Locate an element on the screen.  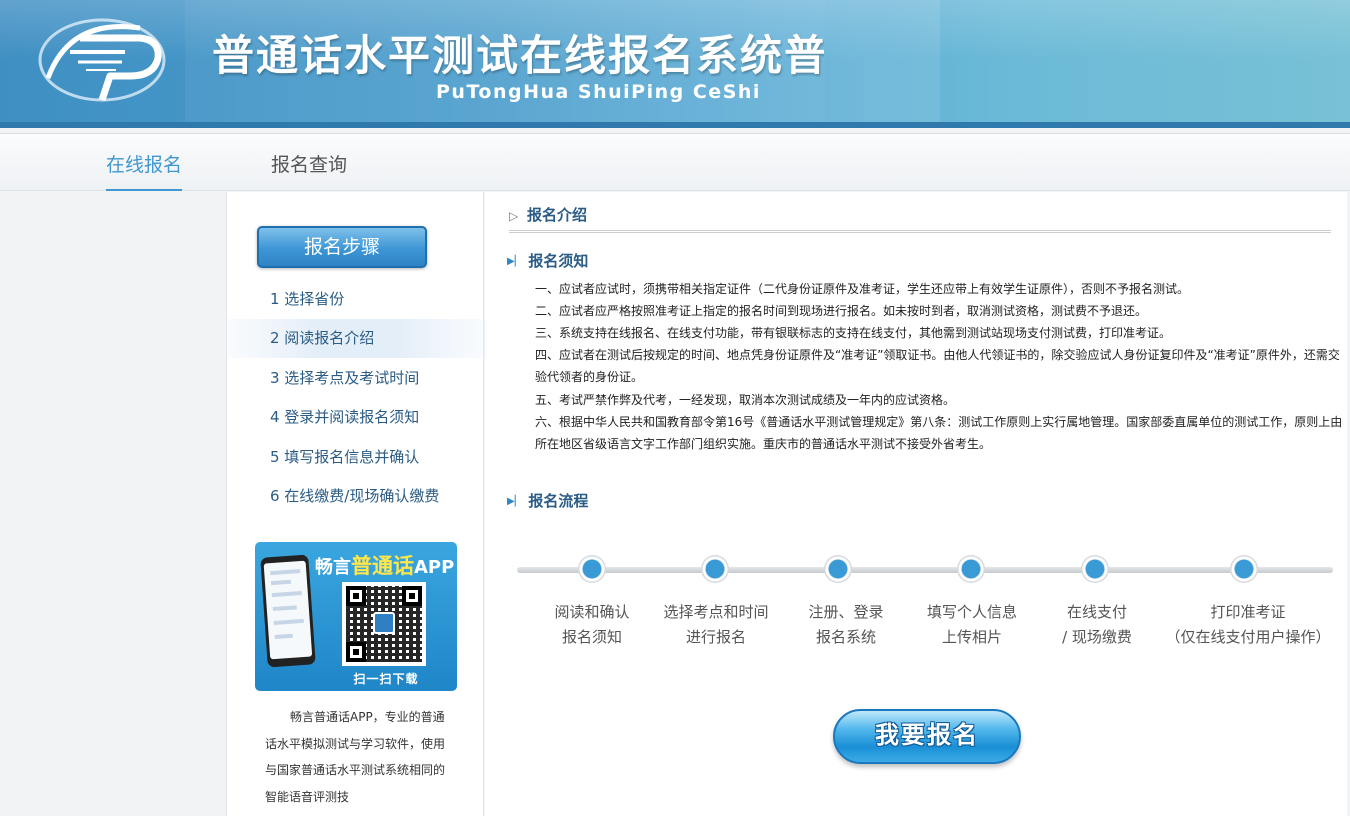
sidebar-step-5: 5 填写报名信息并确认 is located at coordinates (356, 457).